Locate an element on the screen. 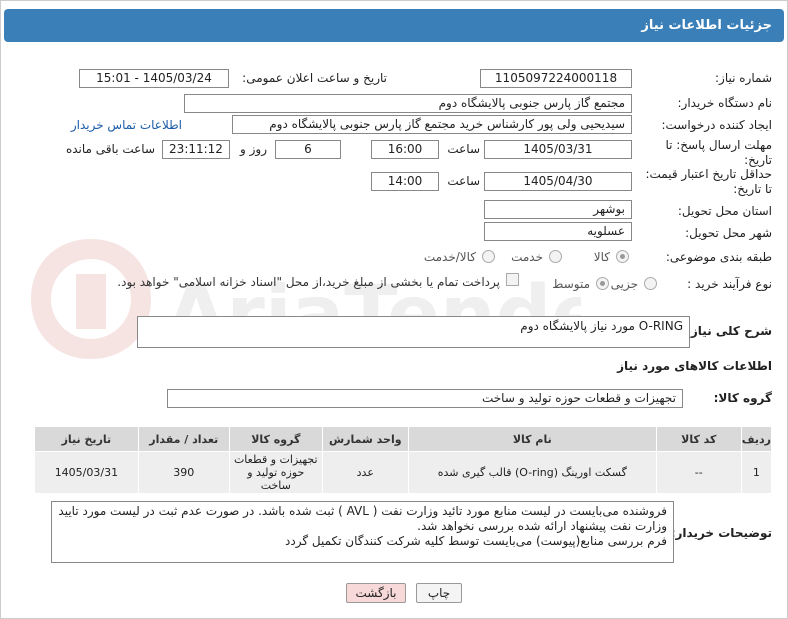 The image size is (788, 619). cell-name: گسکت اورینگ (O-ring) قالب گیری شده is located at coordinates (532, 472).